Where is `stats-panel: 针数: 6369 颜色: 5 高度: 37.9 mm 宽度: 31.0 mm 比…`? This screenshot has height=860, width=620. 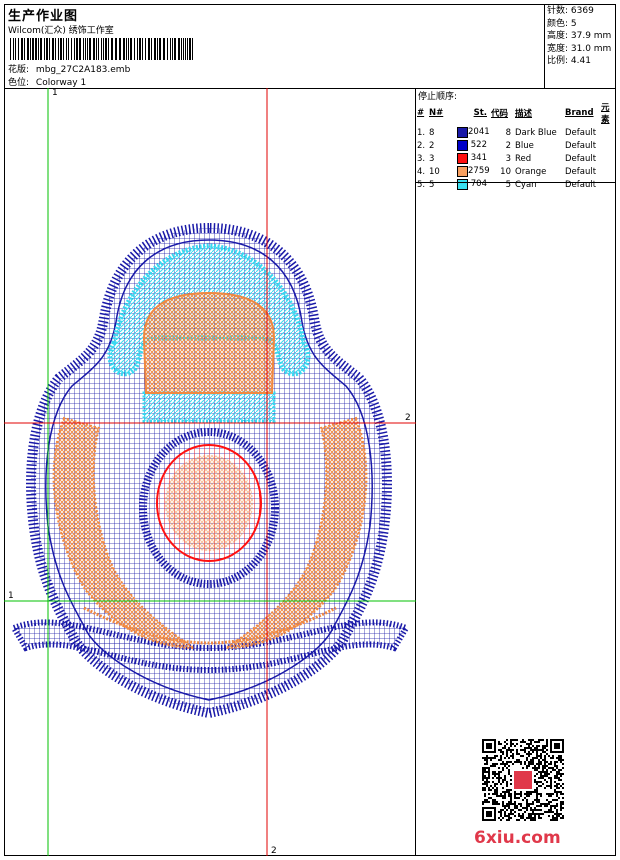
stats-panel: 针数: 6369 颜色: 5 高度: 37.9 mm 宽度: 31.0 mm 比… is located at coordinates (580, 46).